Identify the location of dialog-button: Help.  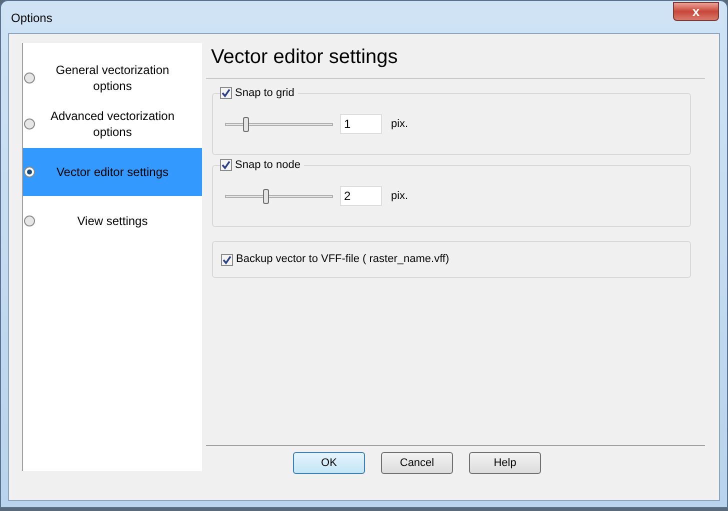
(505, 463).